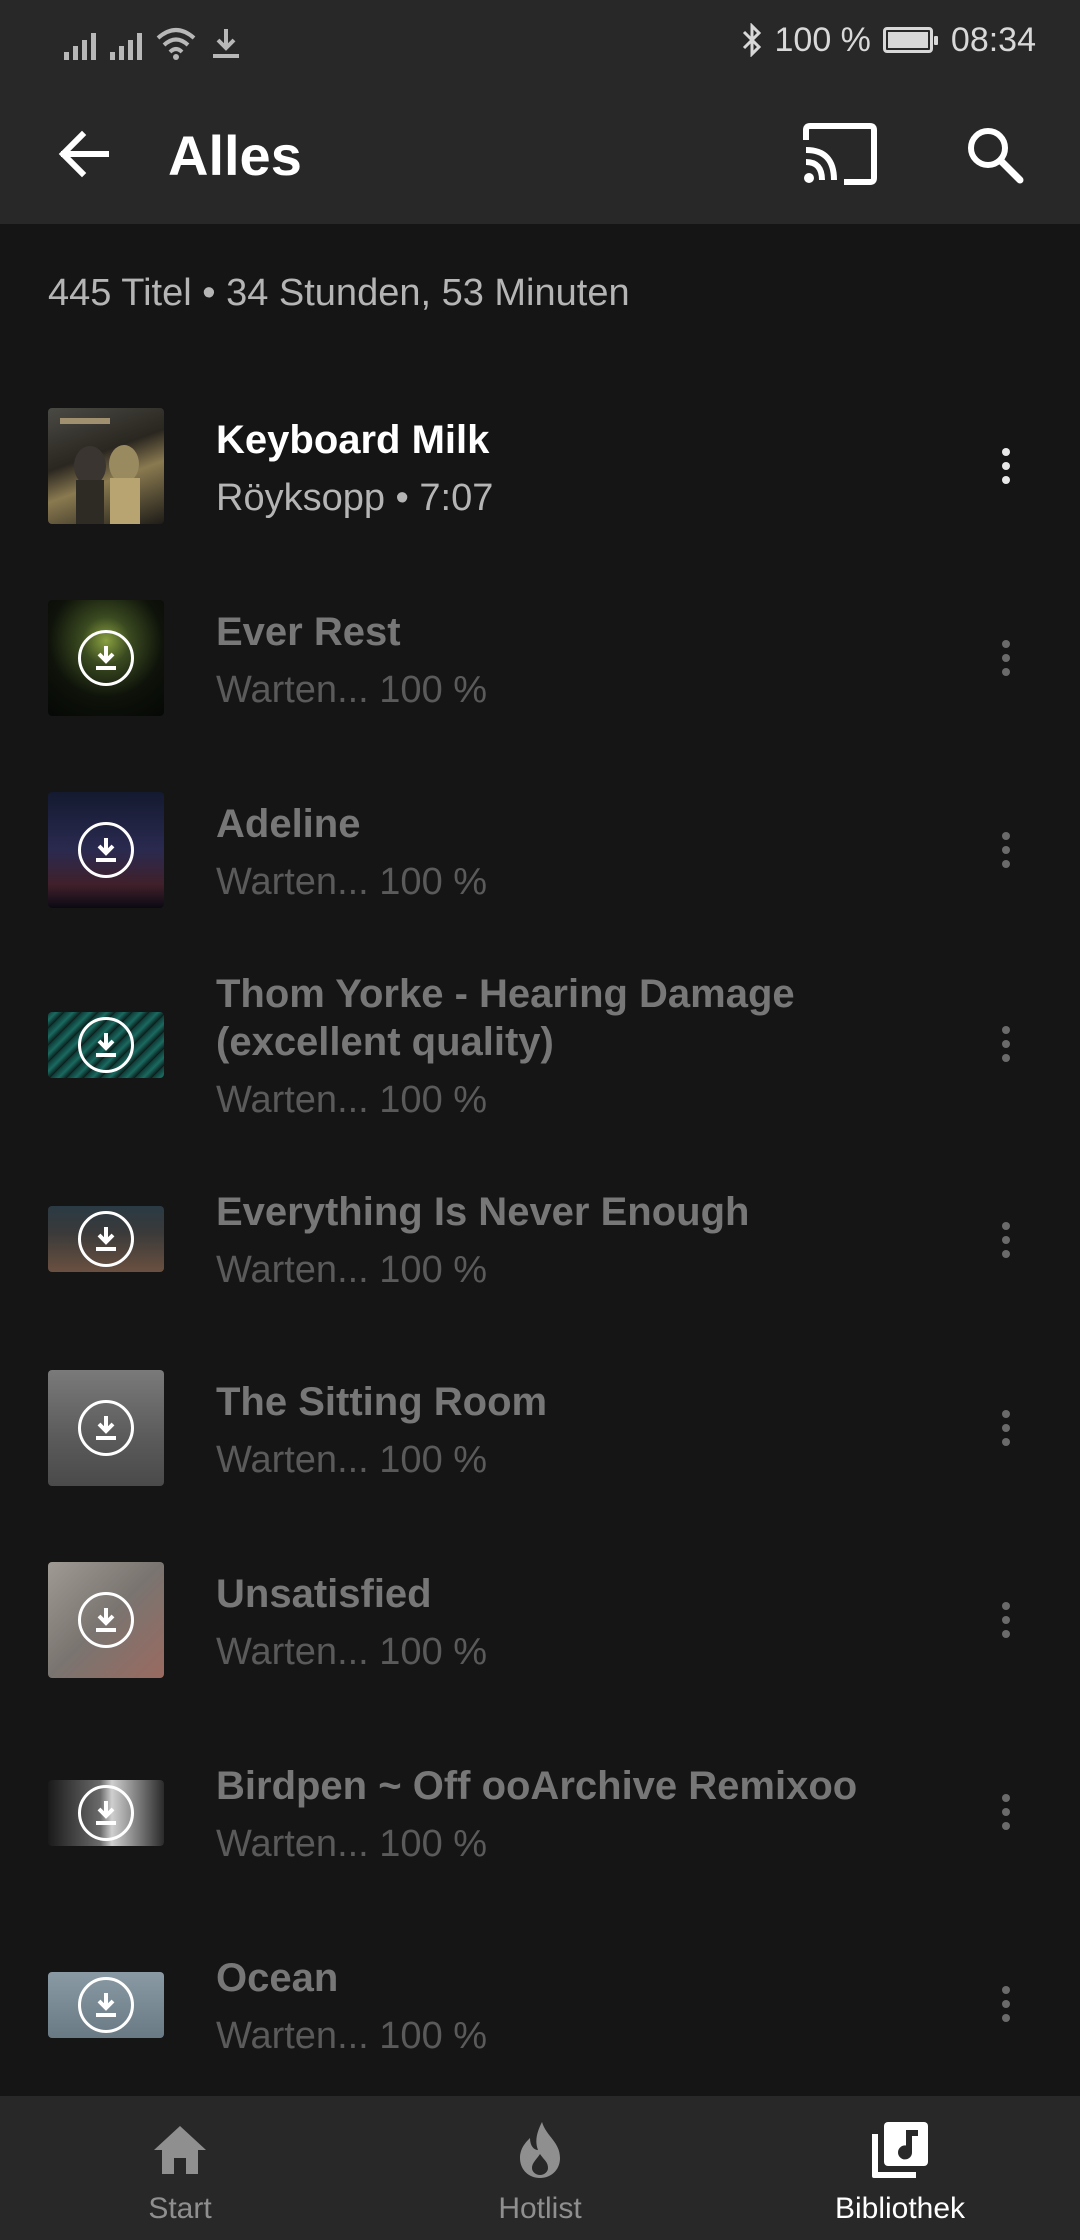  I want to click on back-arrow-icon, so click(83, 154).